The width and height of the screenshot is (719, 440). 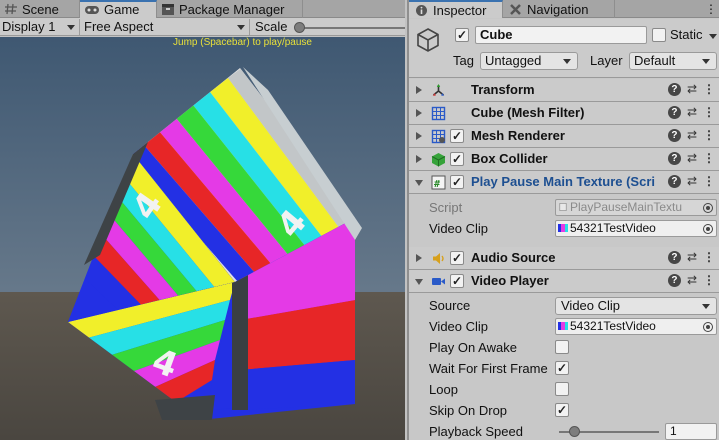 I want to click on play-pause-hint: Jump (Spacebar) to play/pause, so click(x=242, y=42).